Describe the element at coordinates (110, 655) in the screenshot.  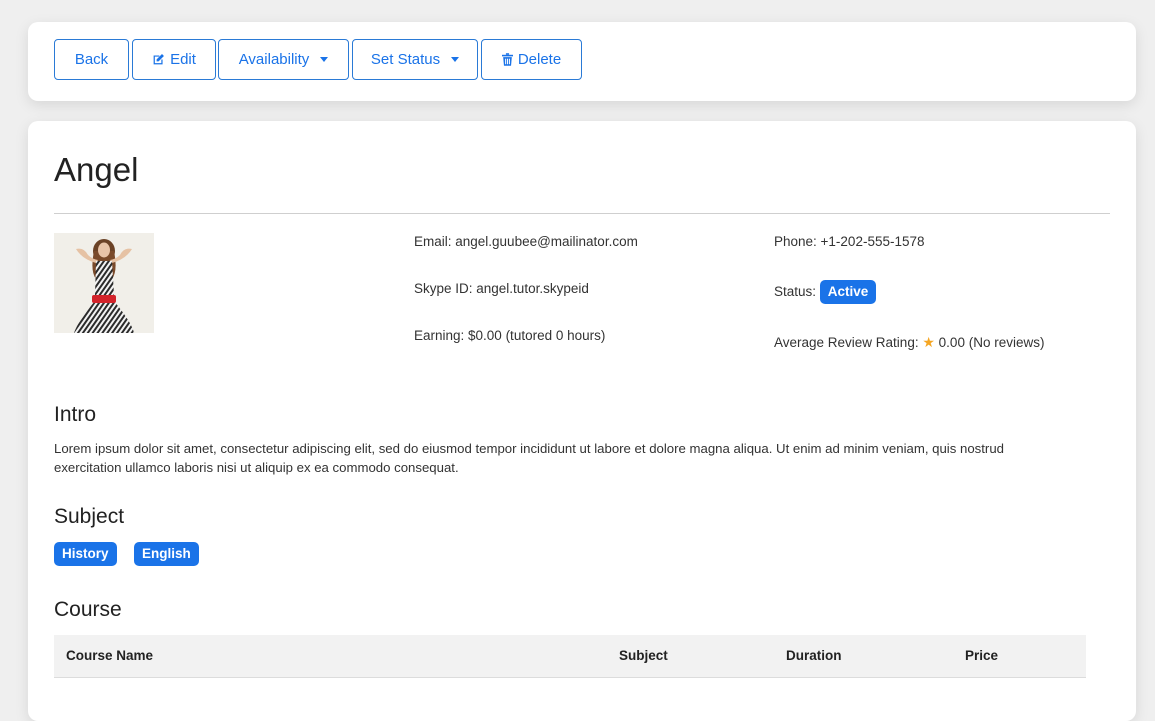
I see `column-header-course-name: Course Name` at that location.